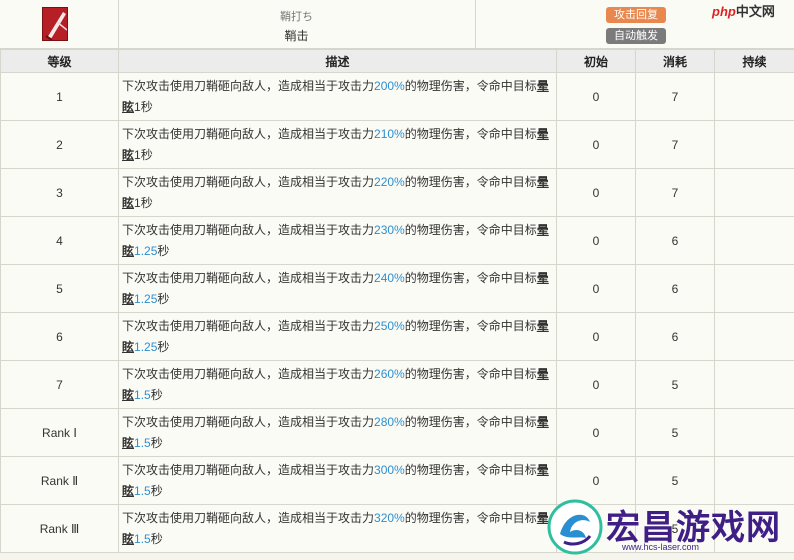 This screenshot has width=794, height=560. Describe the element at coordinates (337, 96) in the screenshot. I see `description-cell: 下次攻击使用刀鞘砸向敌人，造成相当于攻击力200%的物理伤害，令命中目标晕眩1秒` at that location.